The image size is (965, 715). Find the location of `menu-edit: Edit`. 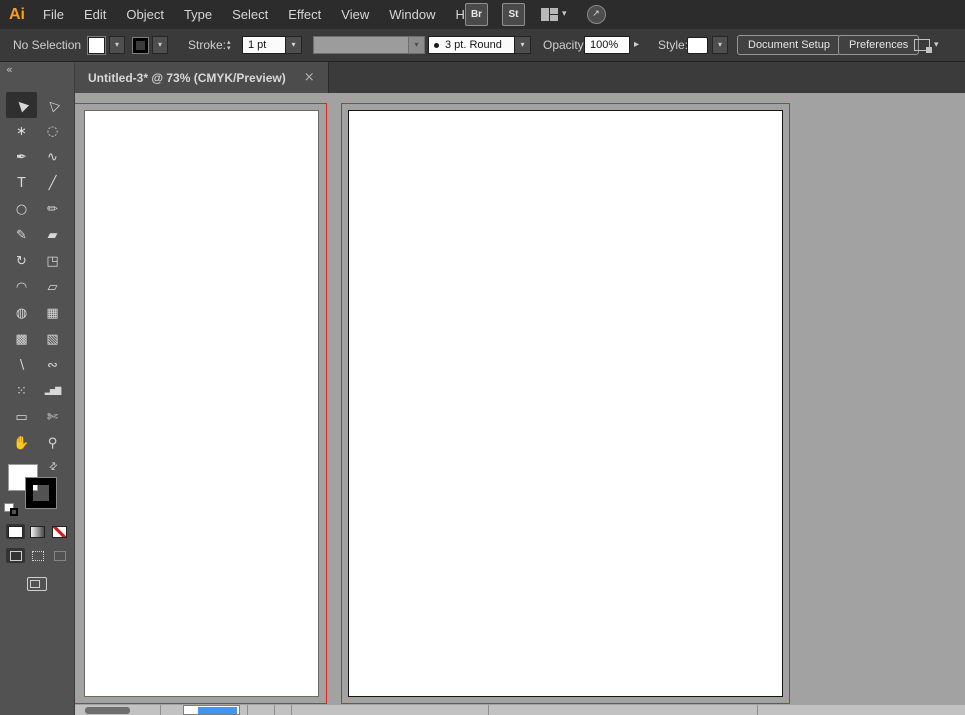

menu-edit: Edit is located at coordinates (95, 14).